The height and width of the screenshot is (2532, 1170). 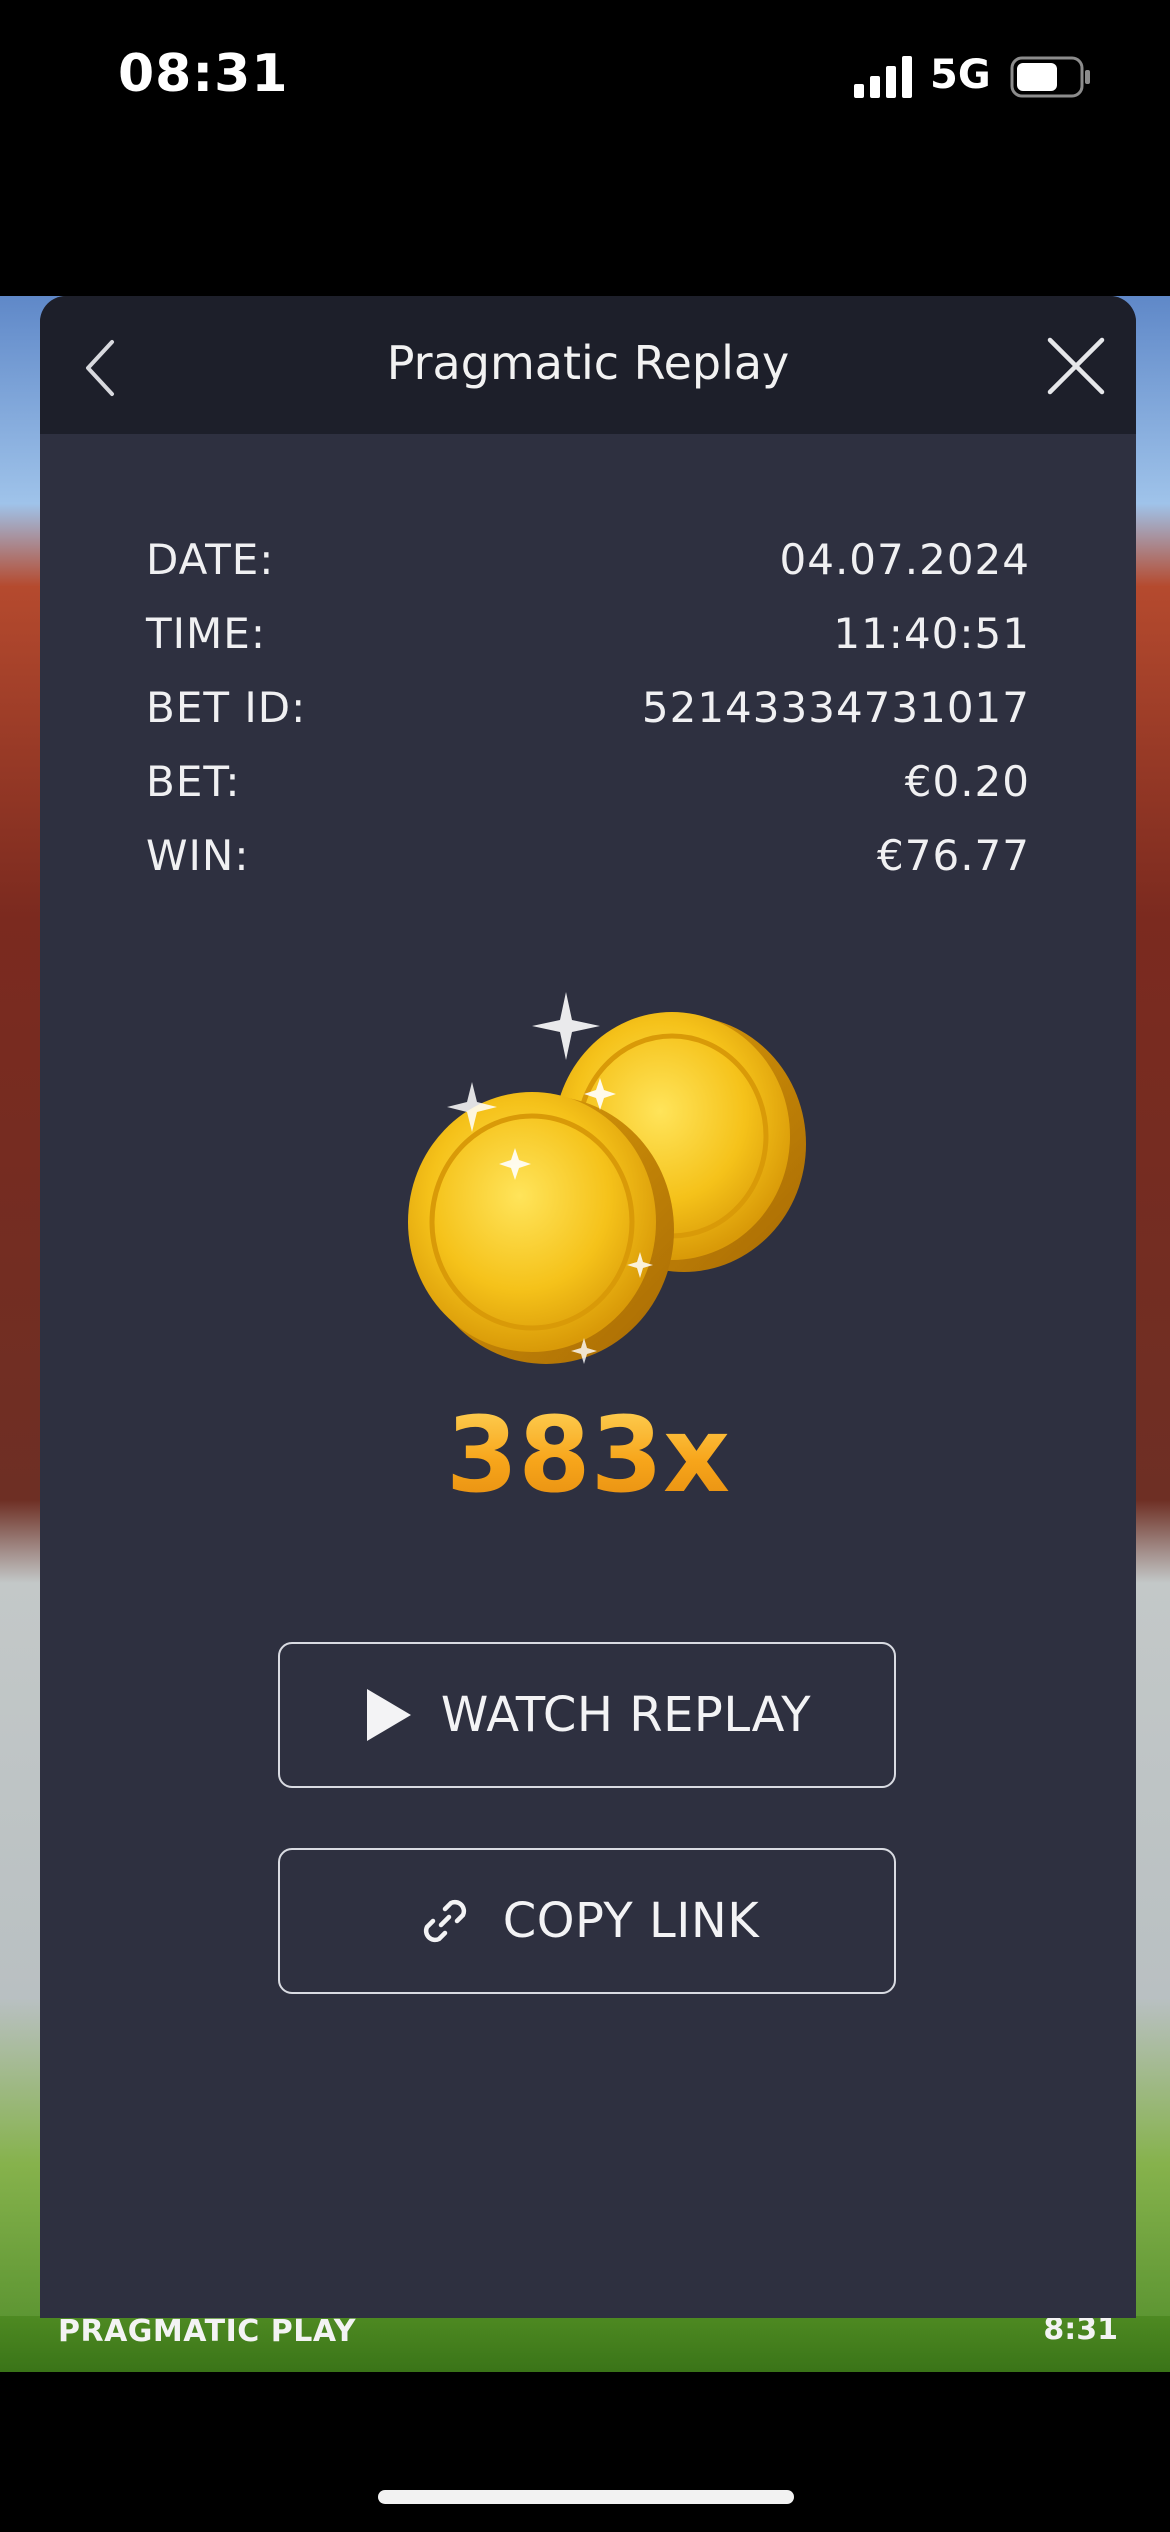 What do you see at coordinates (206, 633) in the screenshot?
I see `time-label: TIME:` at bounding box center [206, 633].